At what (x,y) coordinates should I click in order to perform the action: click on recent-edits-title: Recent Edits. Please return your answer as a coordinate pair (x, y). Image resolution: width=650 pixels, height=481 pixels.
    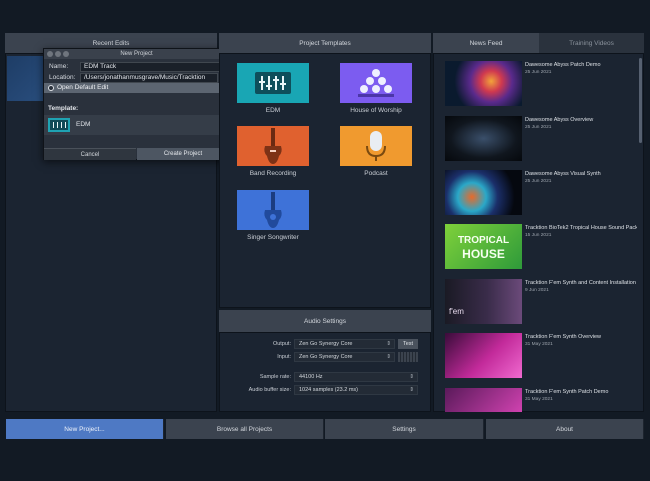
    Looking at the image, I should click on (111, 43).